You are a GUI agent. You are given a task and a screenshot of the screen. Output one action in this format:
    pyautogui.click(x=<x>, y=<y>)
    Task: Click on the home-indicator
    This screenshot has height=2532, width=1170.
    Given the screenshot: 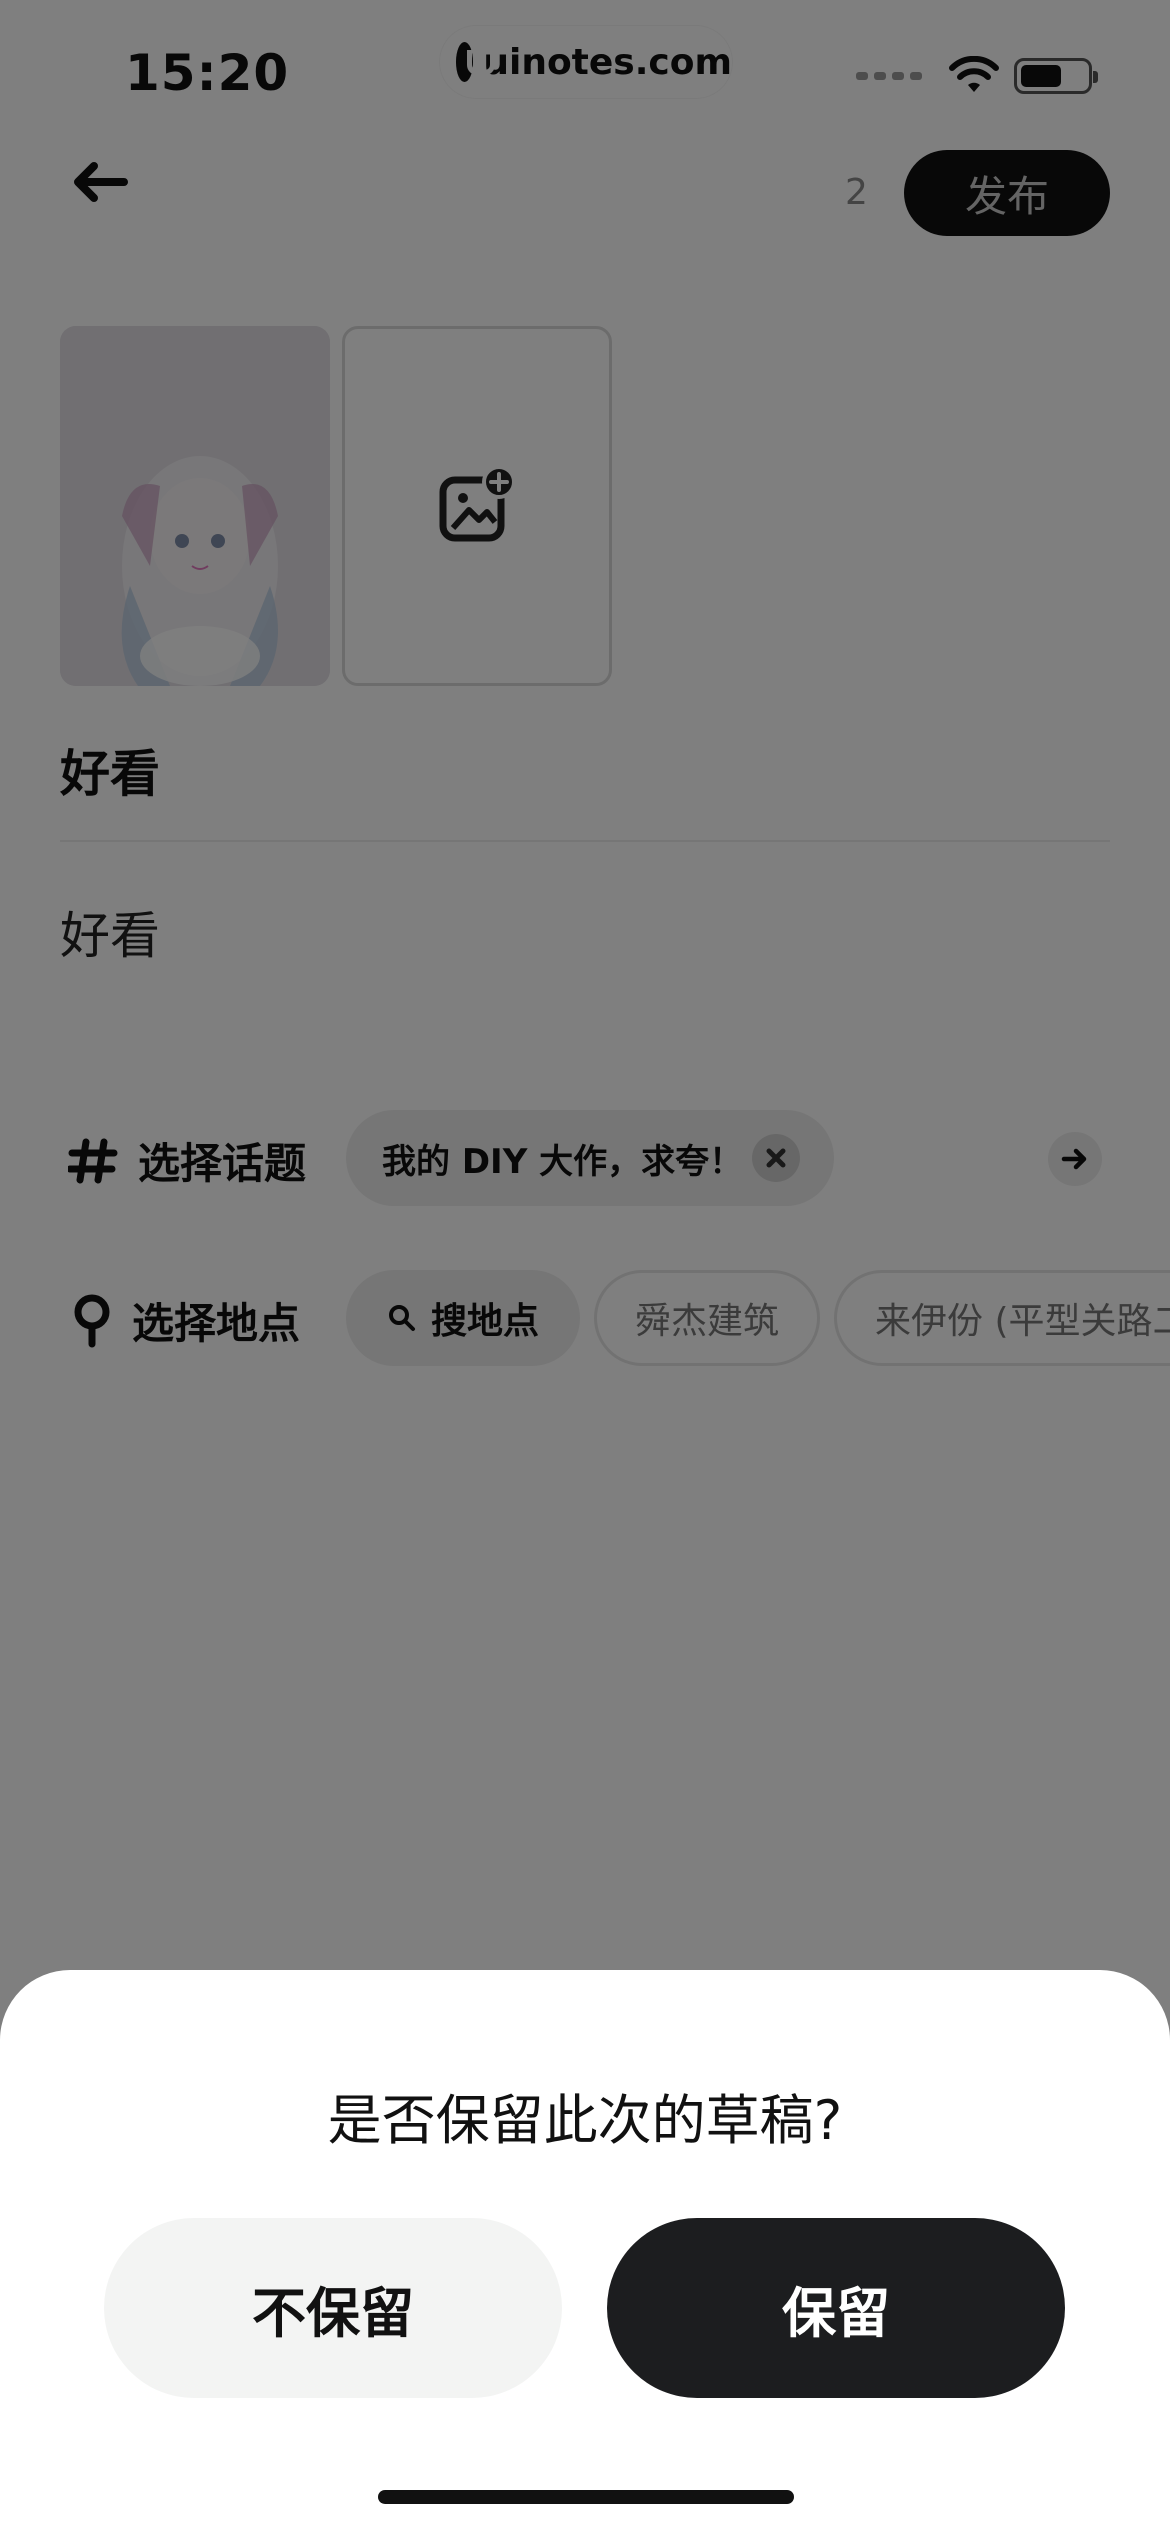 What is the action you would take?
    pyautogui.click(x=586, y=2497)
    